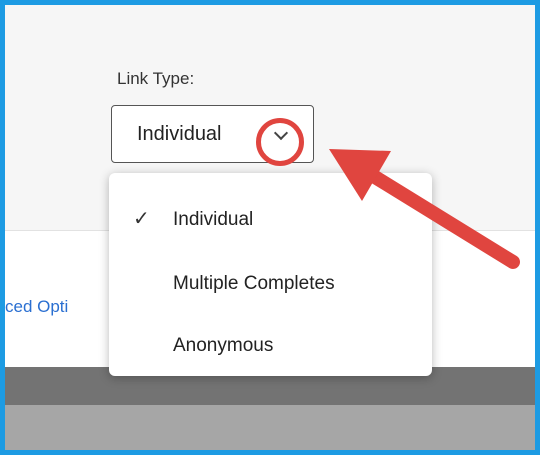 The width and height of the screenshot is (540, 455). I want to click on link-type-selected-value: Individual, so click(179, 134).